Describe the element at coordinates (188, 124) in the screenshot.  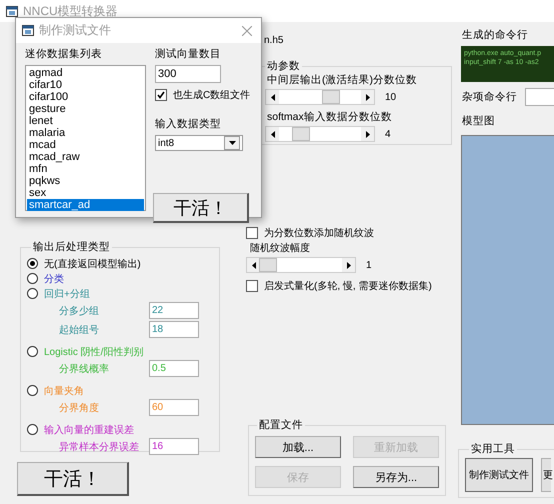
I see `field-label: 输入数据类型` at that location.